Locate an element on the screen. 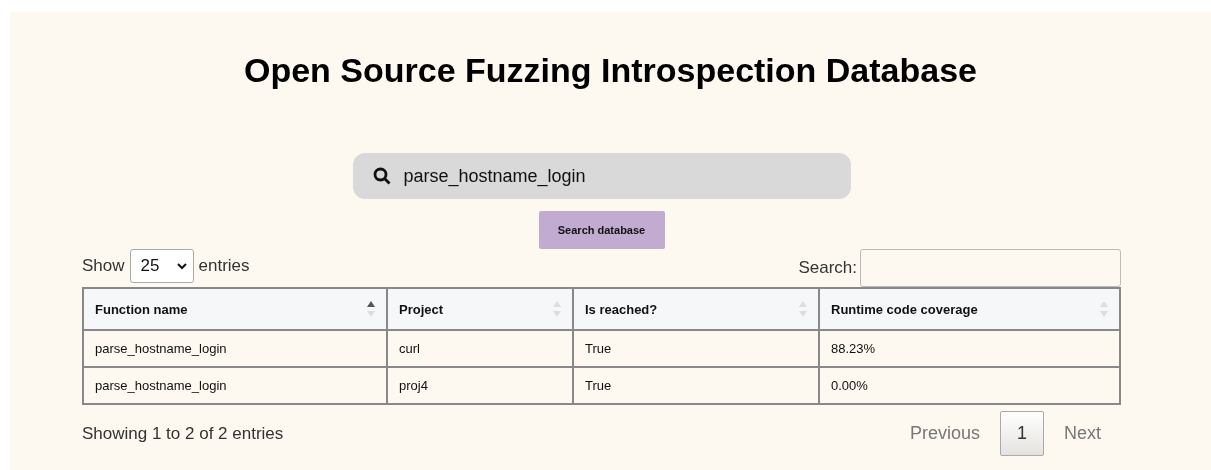  previous-link: Previous is located at coordinates (944, 433).